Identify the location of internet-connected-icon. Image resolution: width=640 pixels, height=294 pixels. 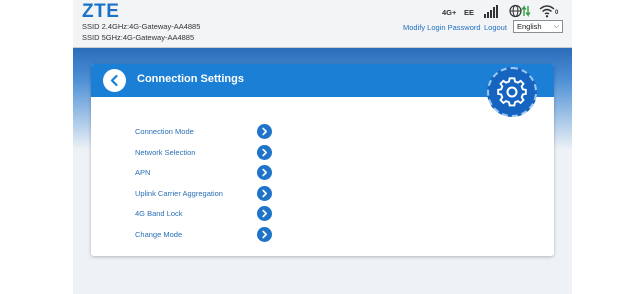
(520, 11).